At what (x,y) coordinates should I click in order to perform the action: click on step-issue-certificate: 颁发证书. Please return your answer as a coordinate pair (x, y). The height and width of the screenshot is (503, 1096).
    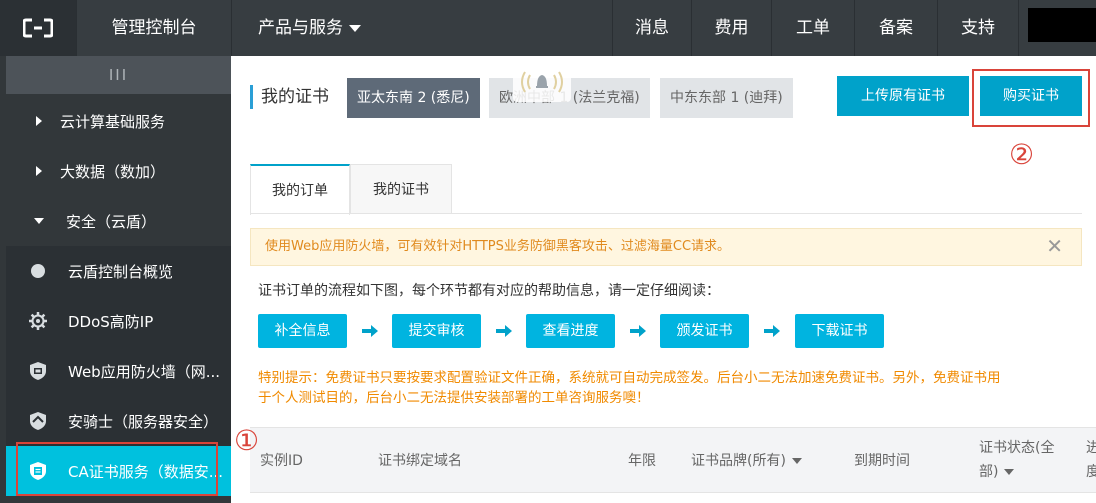
    Looking at the image, I should click on (704, 331).